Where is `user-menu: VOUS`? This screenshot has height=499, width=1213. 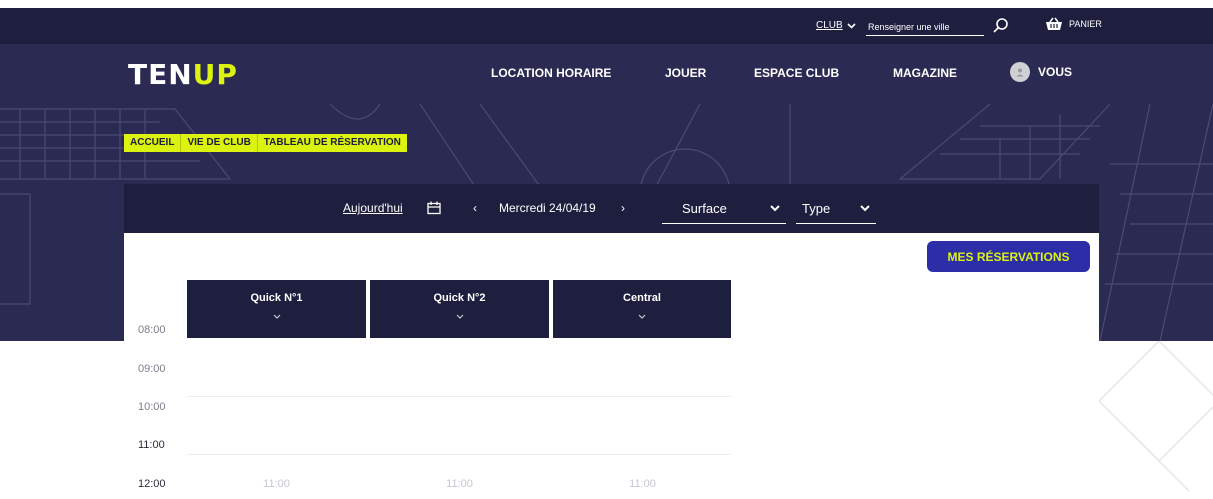 user-menu: VOUS is located at coordinates (1041, 72).